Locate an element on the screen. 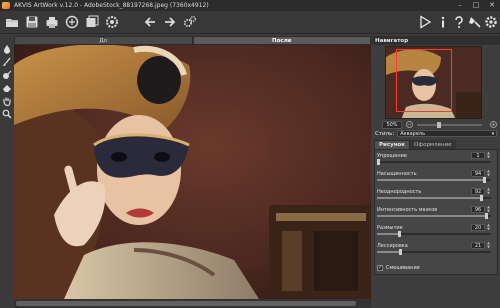 Image resolution: width=500 pixels, height=308 pixels. close-button: ✕ is located at coordinates (492, 5).